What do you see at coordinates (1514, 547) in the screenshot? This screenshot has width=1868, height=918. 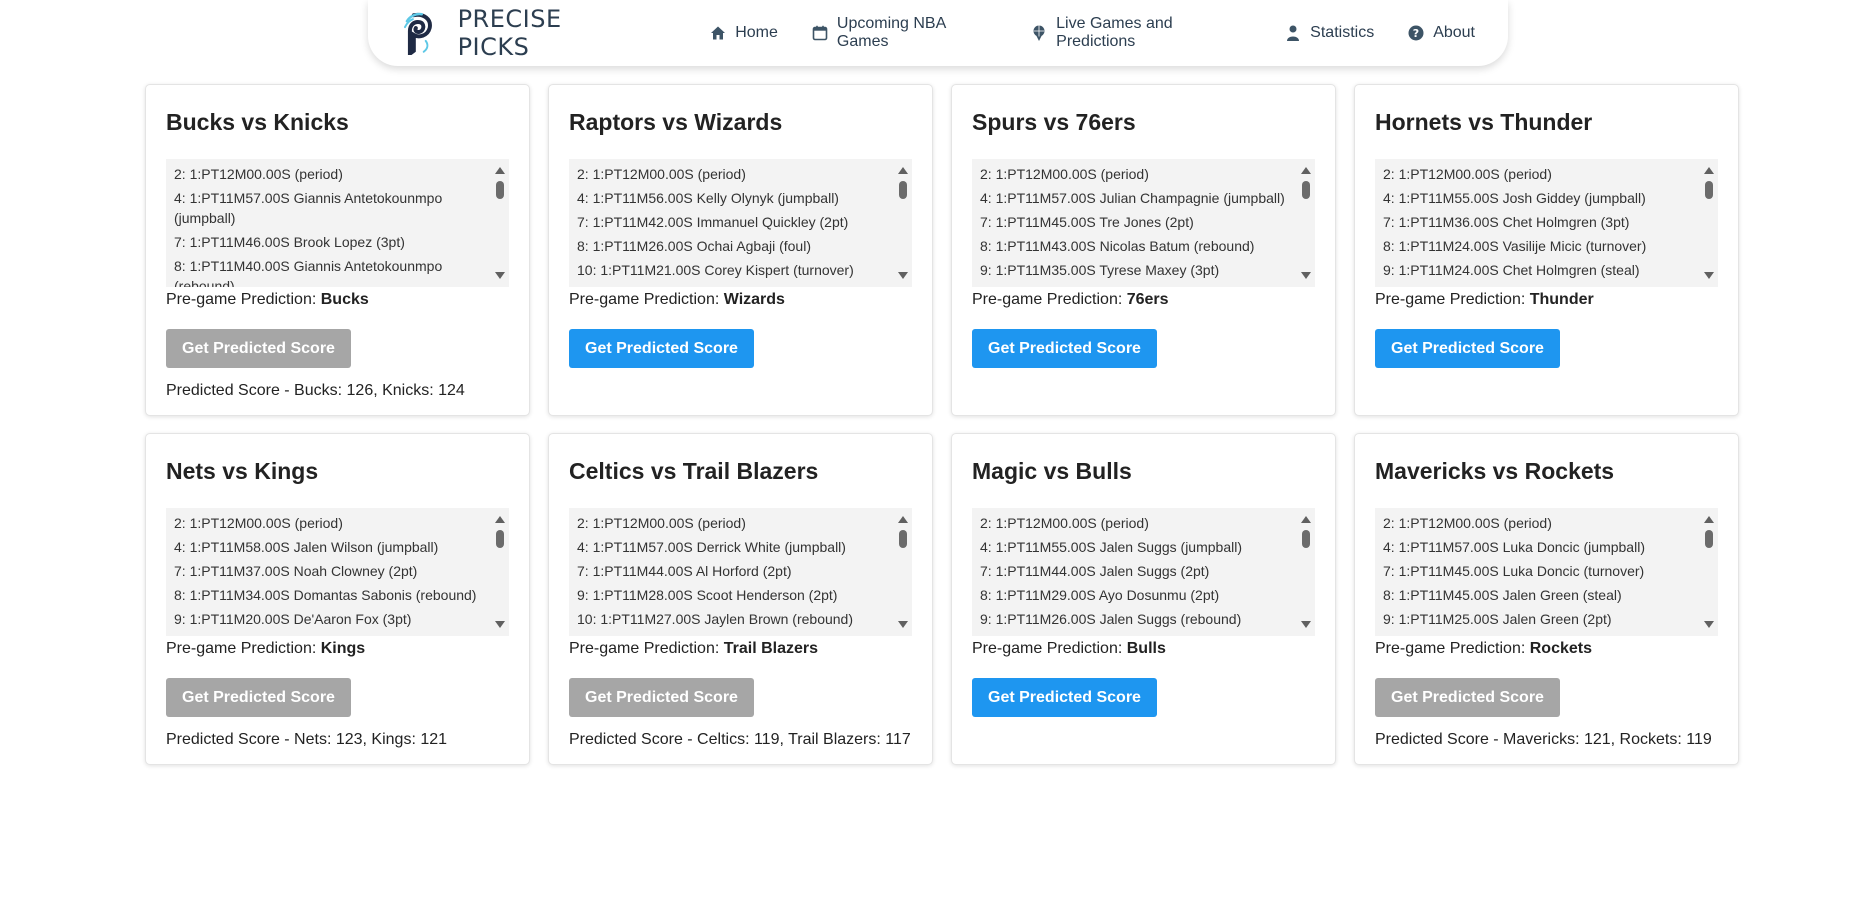 I see `play-item: 4: 1:PT11M57.00S Luka Doncic (jumpball)` at bounding box center [1514, 547].